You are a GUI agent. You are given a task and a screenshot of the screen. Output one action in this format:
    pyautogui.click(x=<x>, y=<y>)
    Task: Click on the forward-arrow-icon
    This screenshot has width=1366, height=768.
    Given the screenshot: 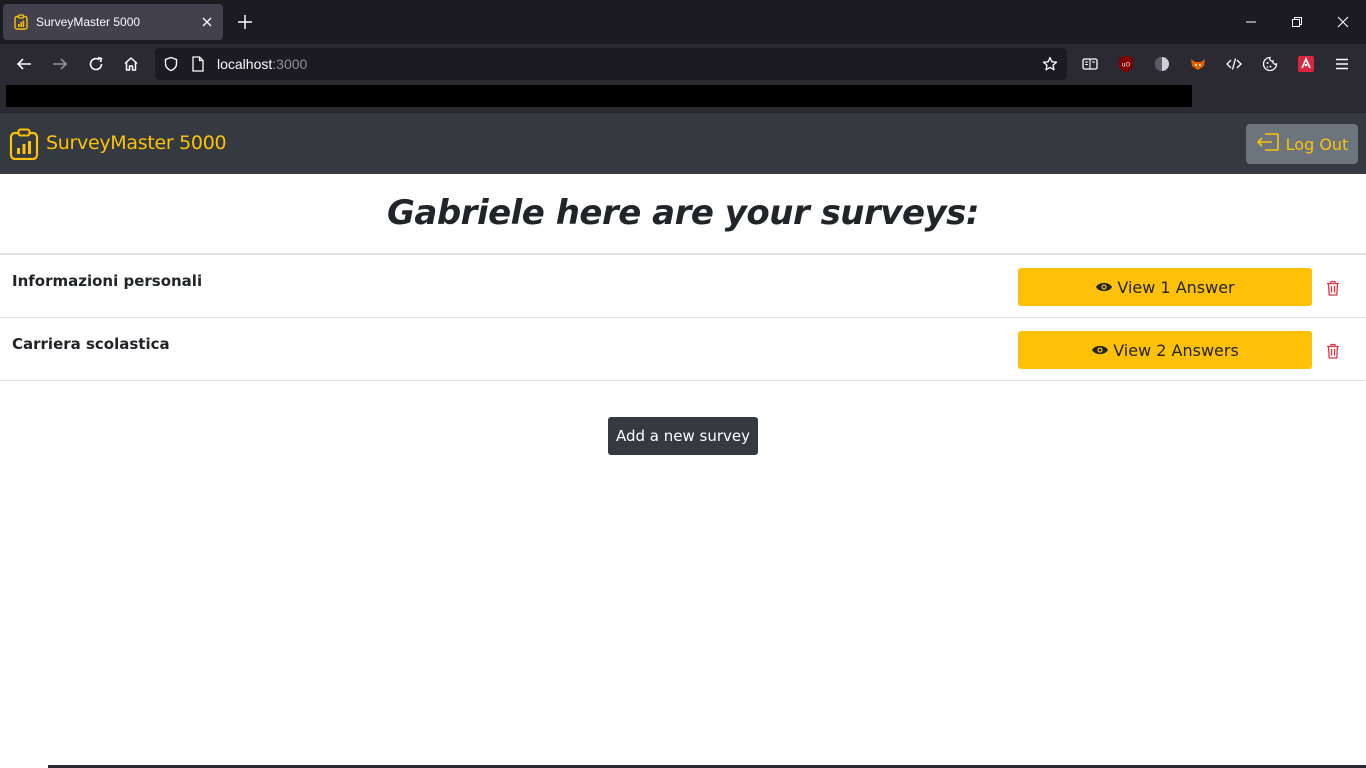 What is the action you would take?
    pyautogui.click(x=60, y=64)
    